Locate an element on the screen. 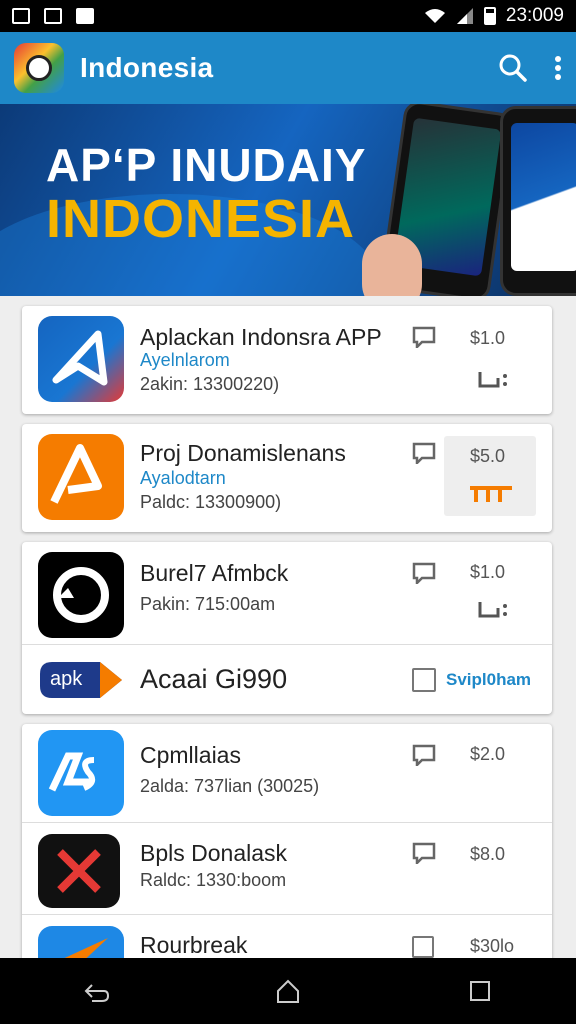  app-title: Proj Donamislenans is located at coordinates (243, 453).